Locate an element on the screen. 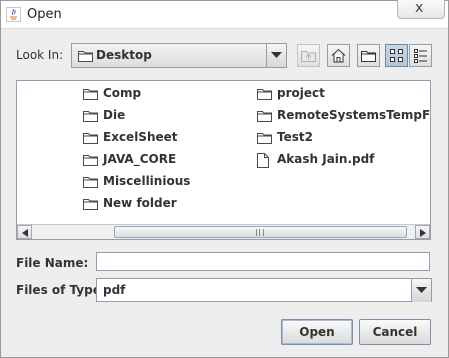  folder-up-icon is located at coordinates (308, 56).